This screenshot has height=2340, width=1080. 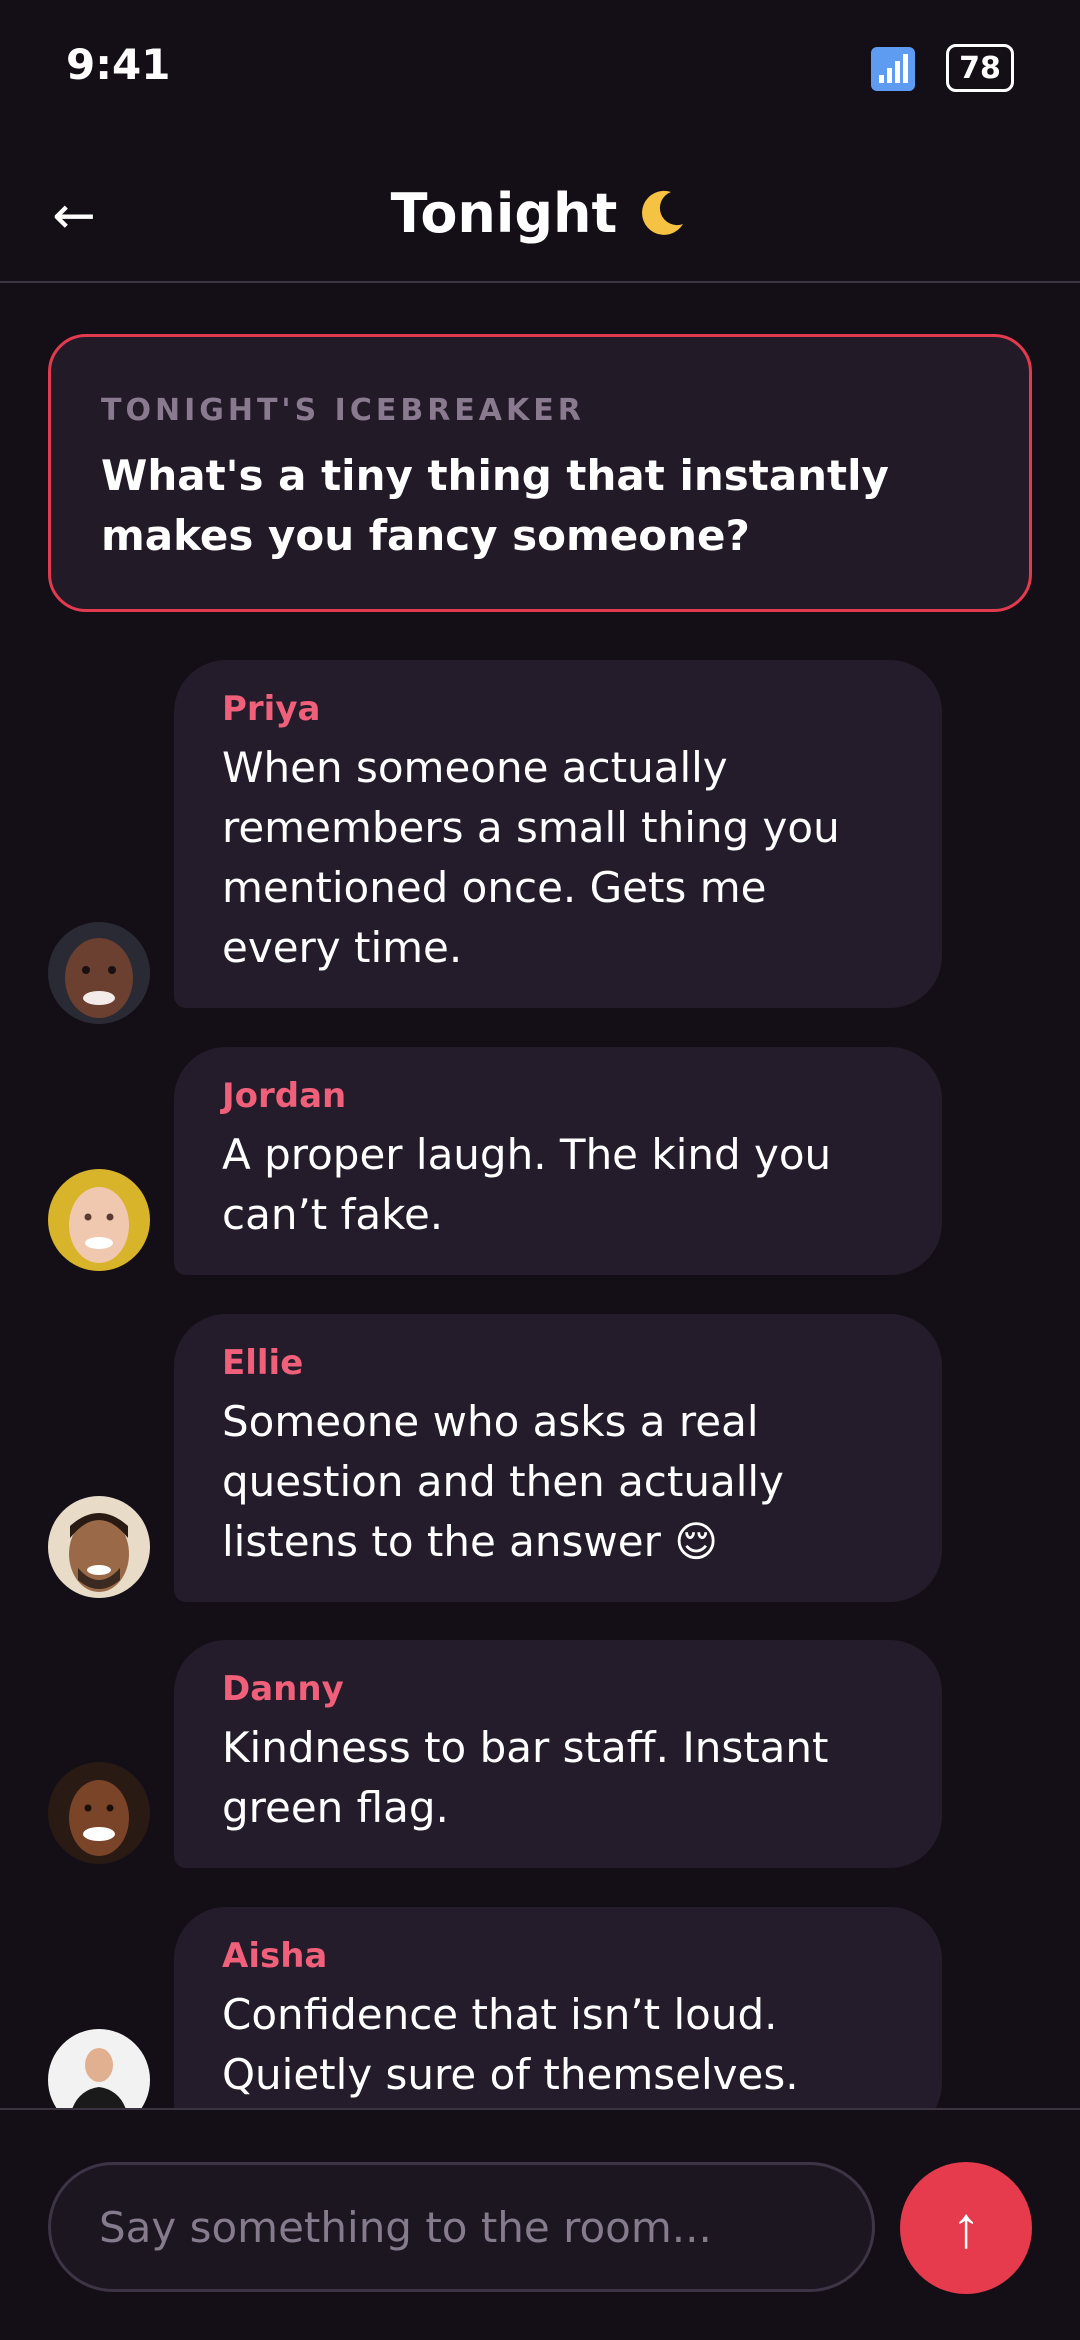 I want to click on send-arrow-icon: ↑, so click(x=966, y=2227).